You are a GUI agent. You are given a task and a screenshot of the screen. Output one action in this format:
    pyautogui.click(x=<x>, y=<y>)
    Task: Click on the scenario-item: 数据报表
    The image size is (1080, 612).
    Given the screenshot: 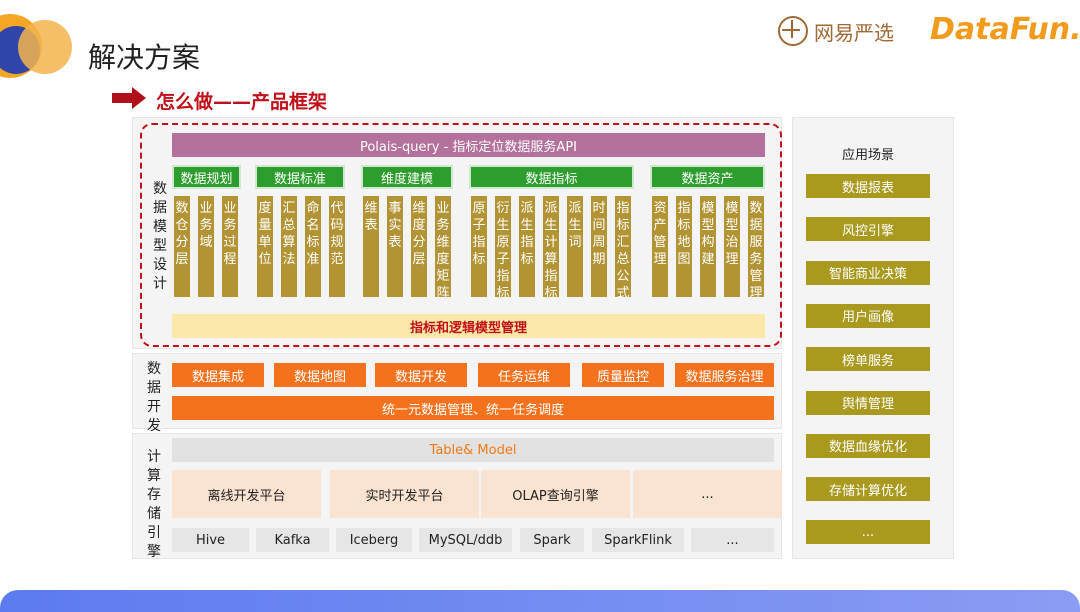 What is the action you would take?
    pyautogui.click(x=868, y=186)
    